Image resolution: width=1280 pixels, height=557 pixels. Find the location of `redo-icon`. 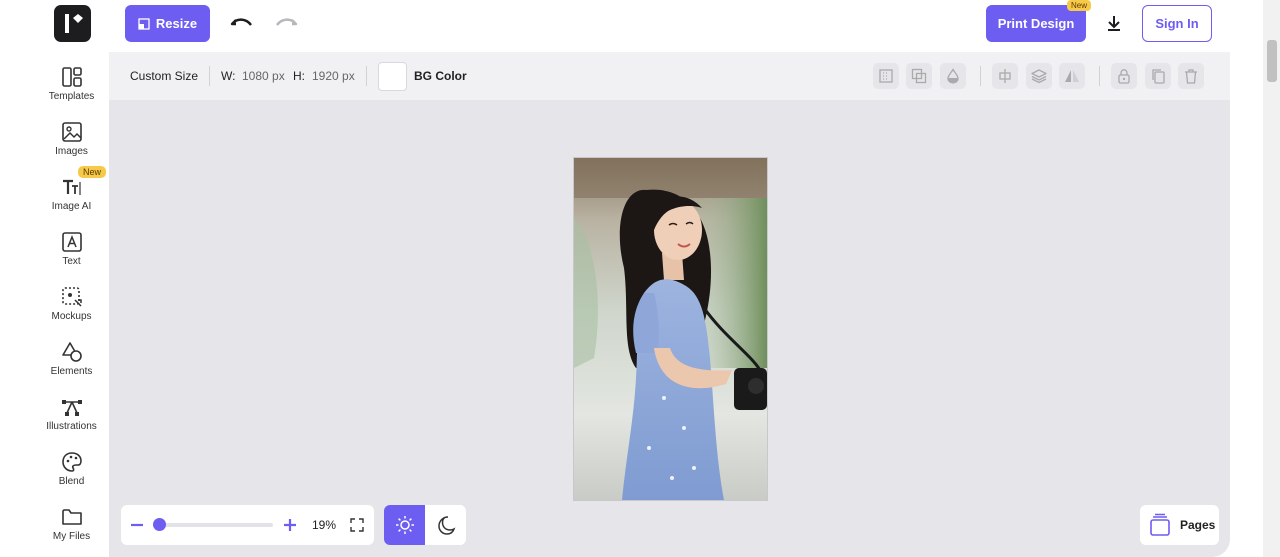

redo-icon is located at coordinates (286, 24).